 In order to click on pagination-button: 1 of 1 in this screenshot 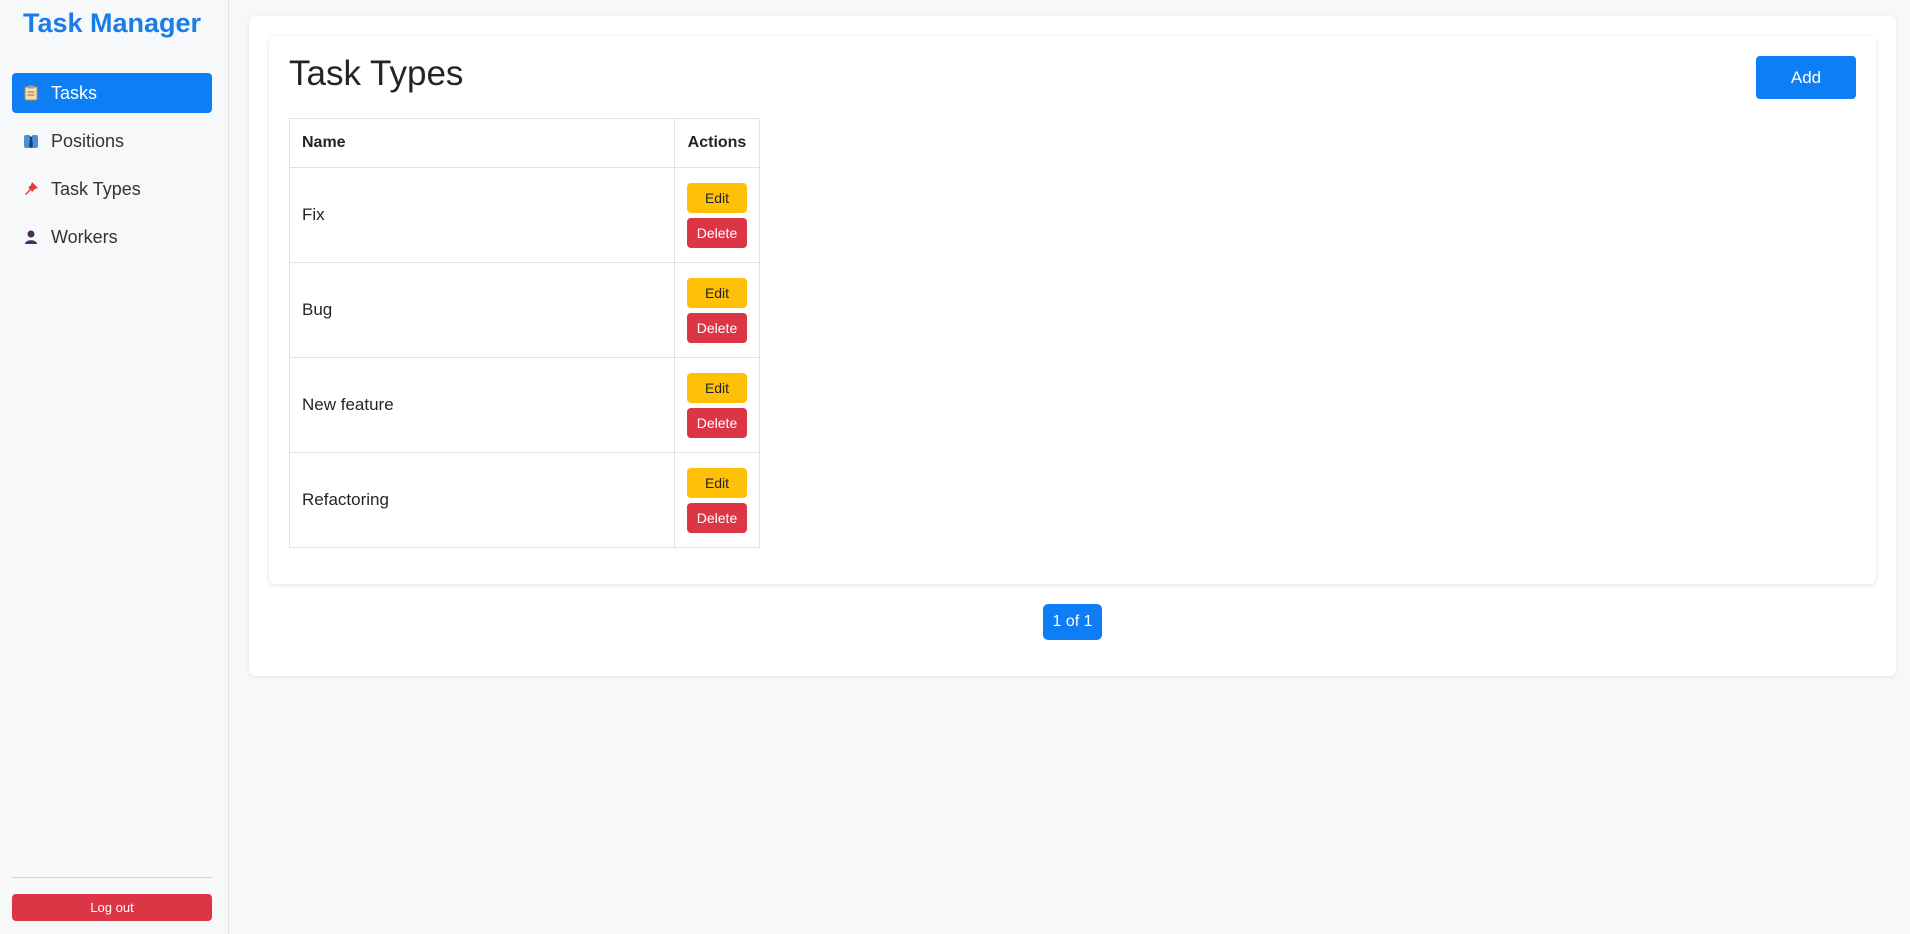, I will do `click(1072, 622)`.